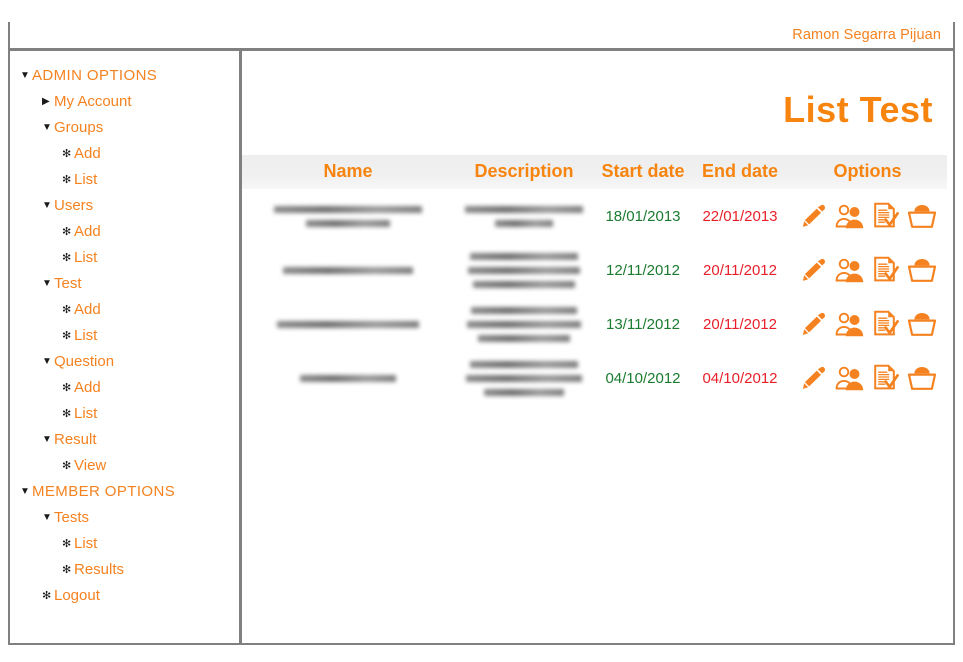  What do you see at coordinates (124, 284) in the screenshot?
I see `sidebar-item-test: ▼ Test` at bounding box center [124, 284].